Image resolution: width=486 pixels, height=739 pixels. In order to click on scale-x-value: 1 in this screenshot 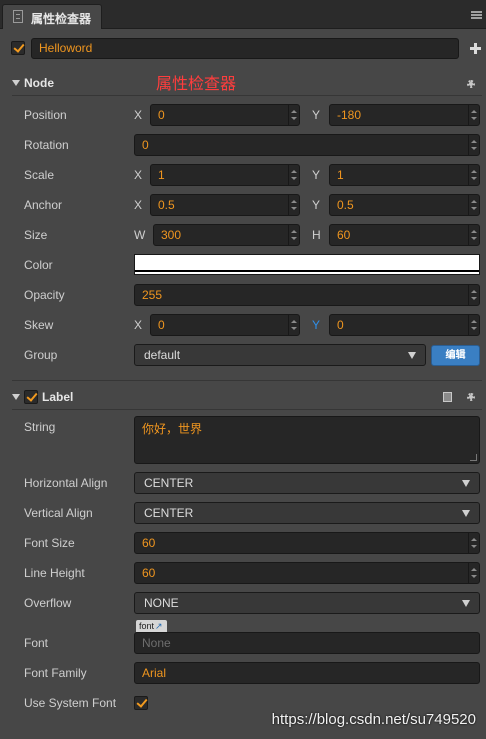, I will do `click(161, 175)`.